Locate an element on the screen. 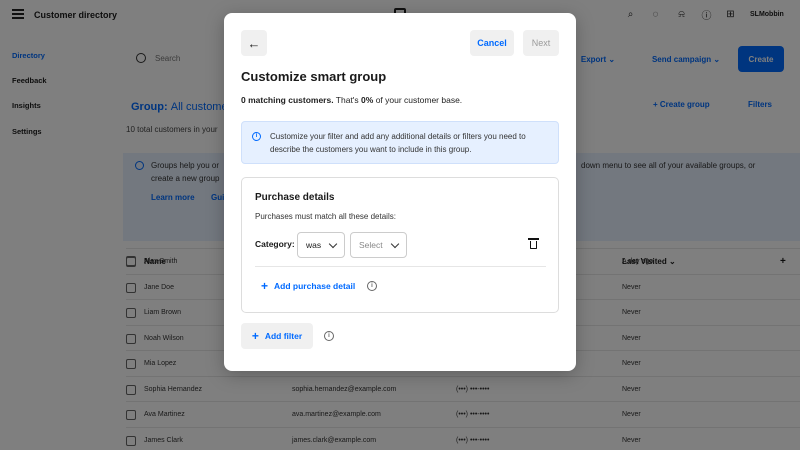 This screenshot has height=450, width=800. match-percent: 0% is located at coordinates (367, 100).